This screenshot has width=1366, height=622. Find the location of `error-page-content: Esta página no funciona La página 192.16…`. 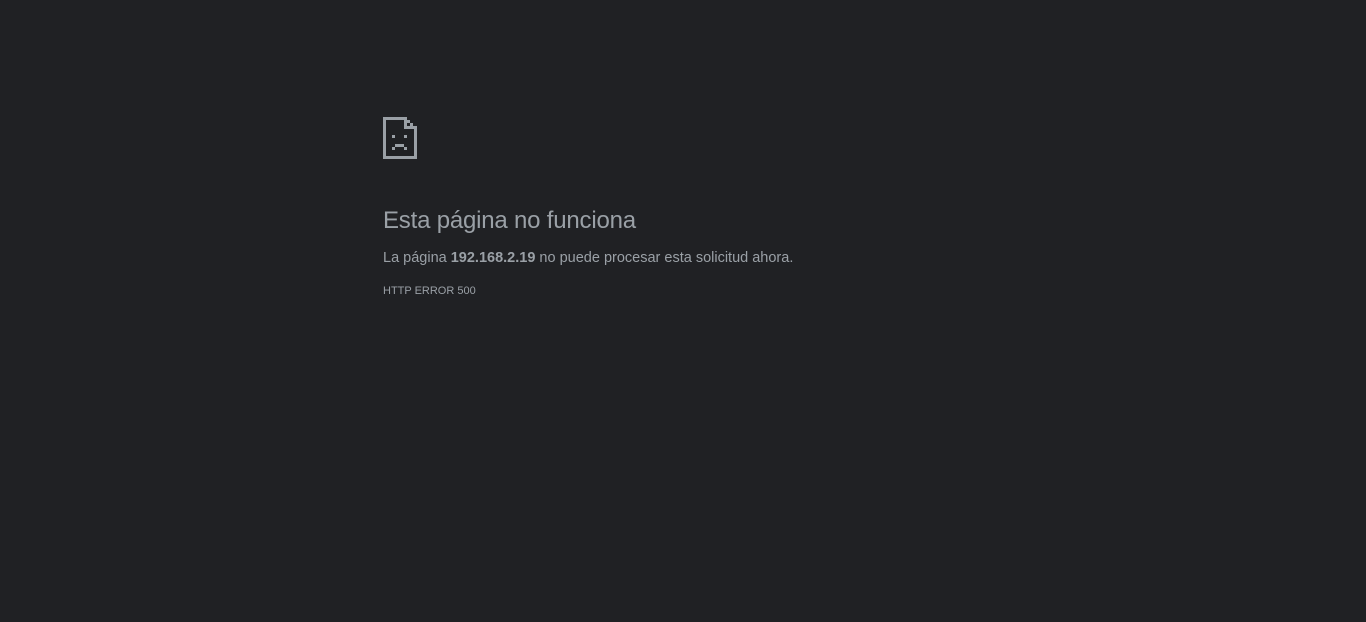

error-page-content: Esta página no funciona La página 192.16… is located at coordinates (683, 207).